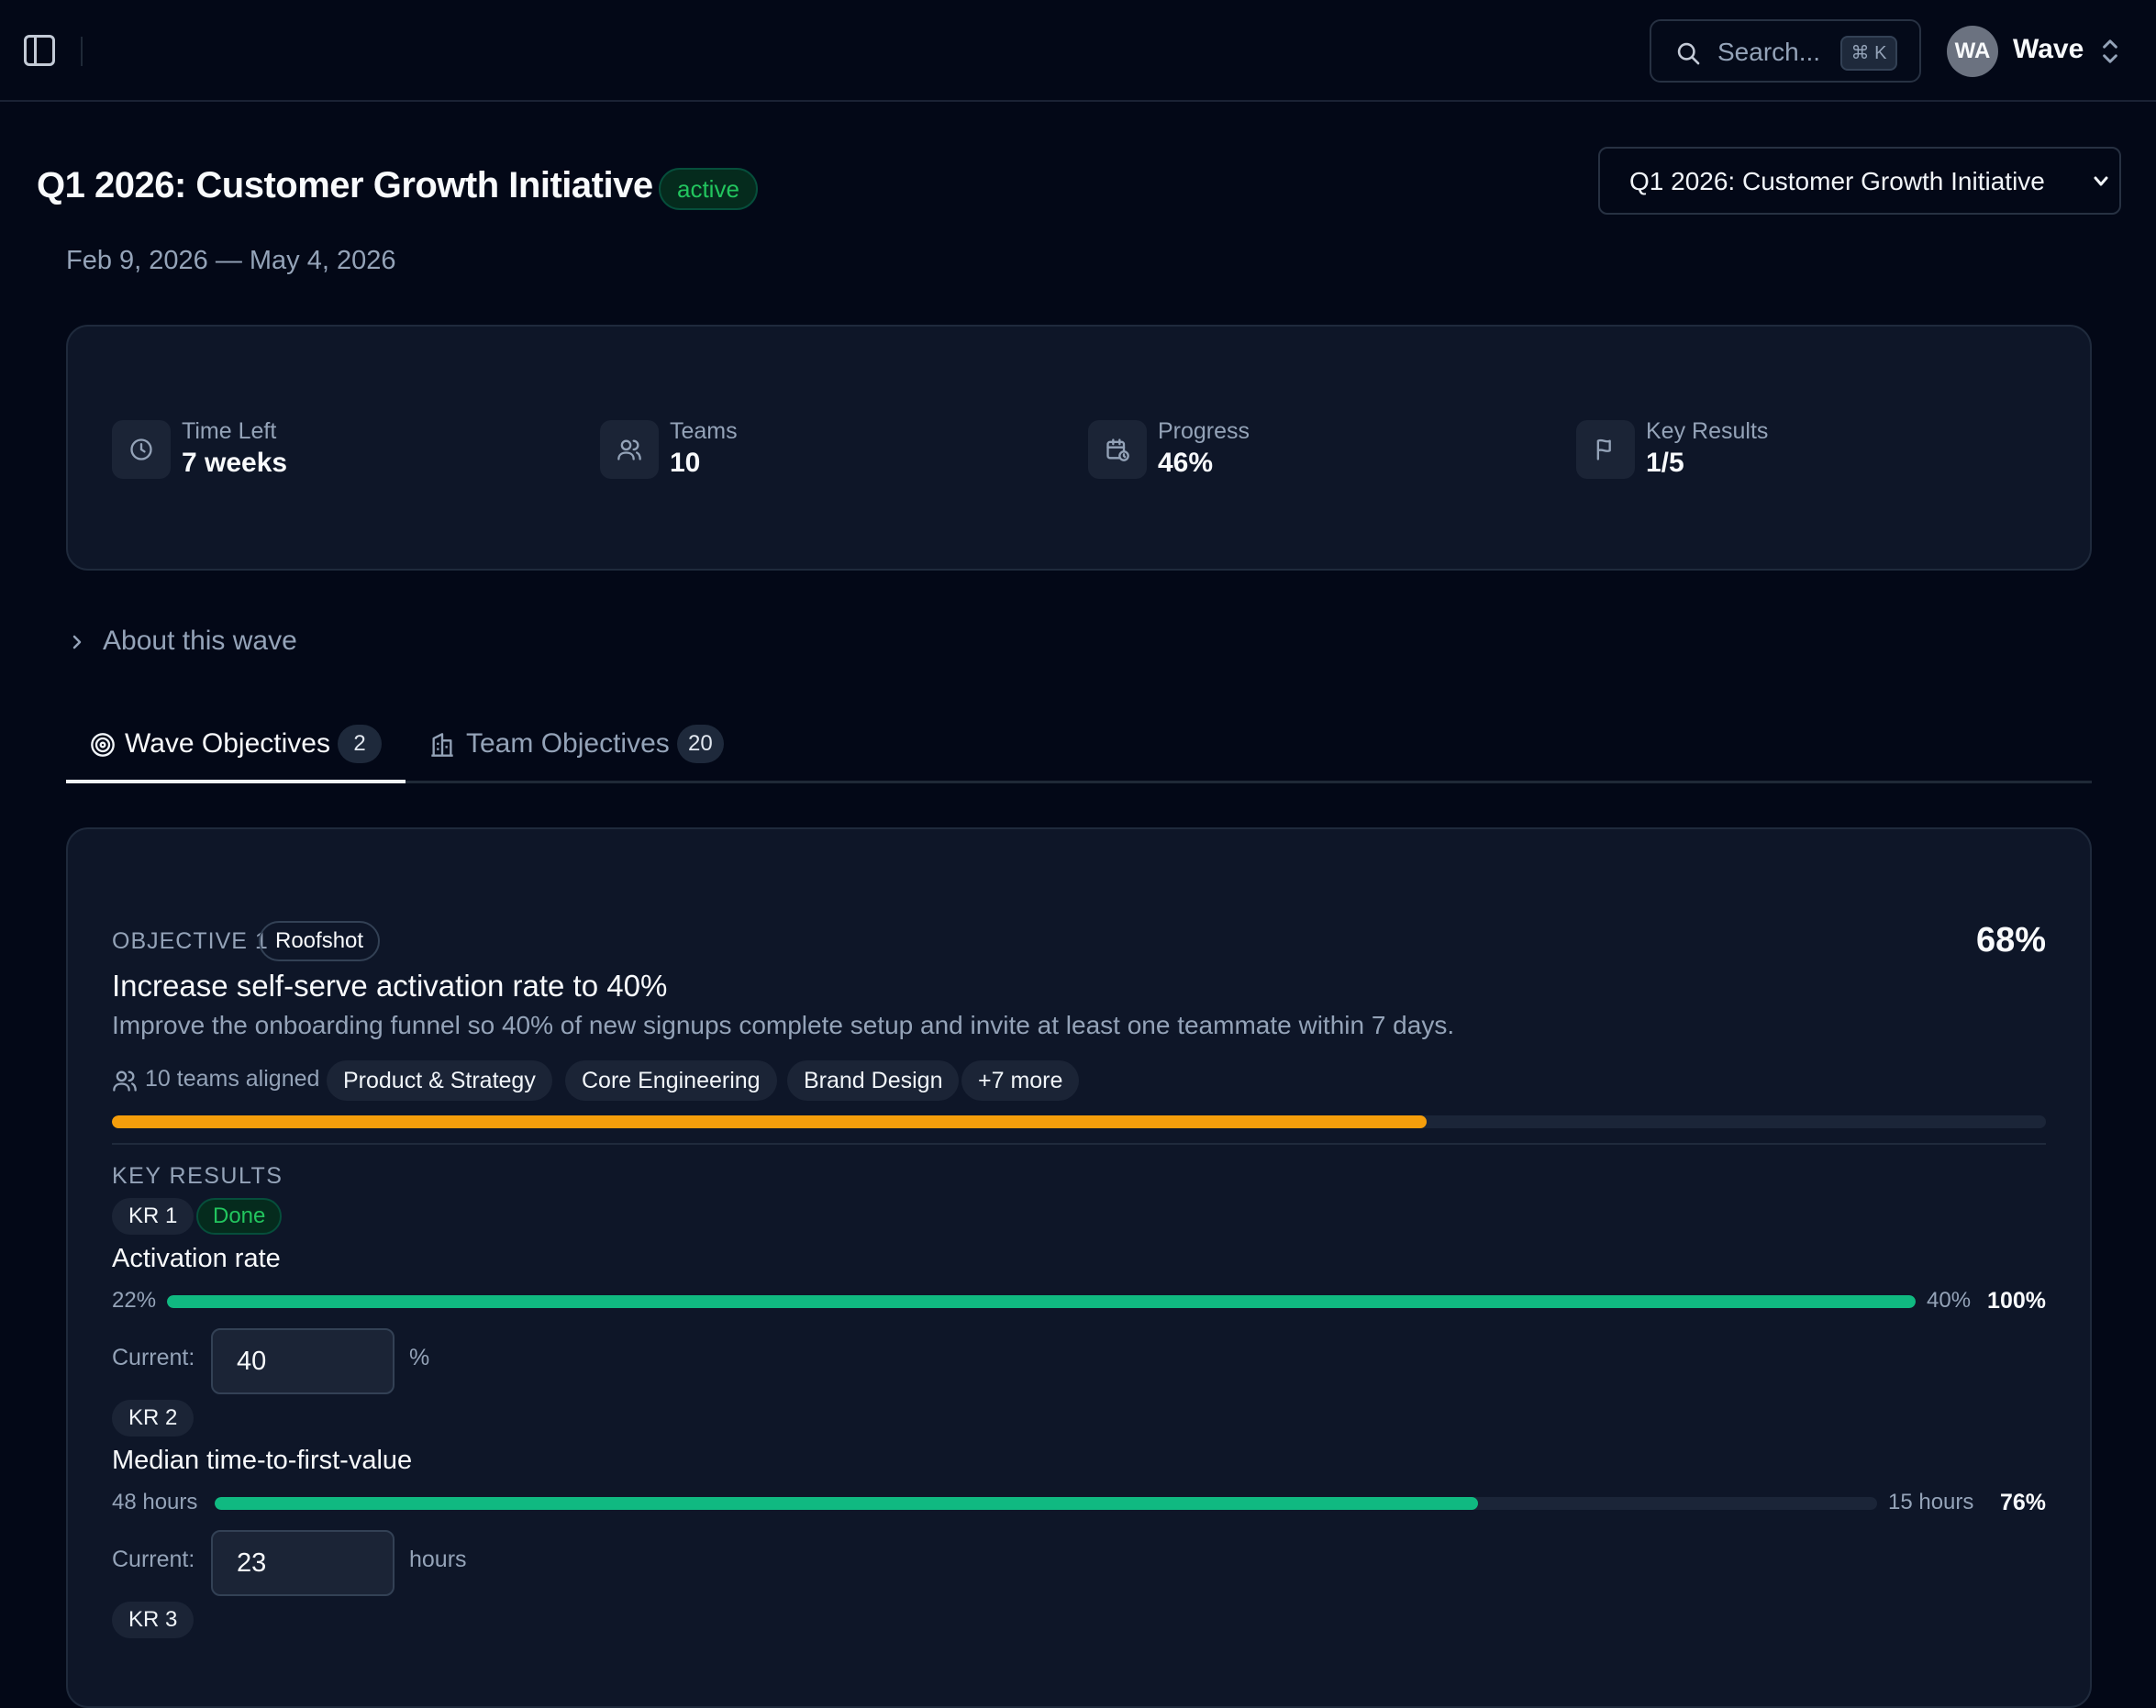  Describe the element at coordinates (1707, 431) in the screenshot. I see `stat-label: Key Results` at that location.